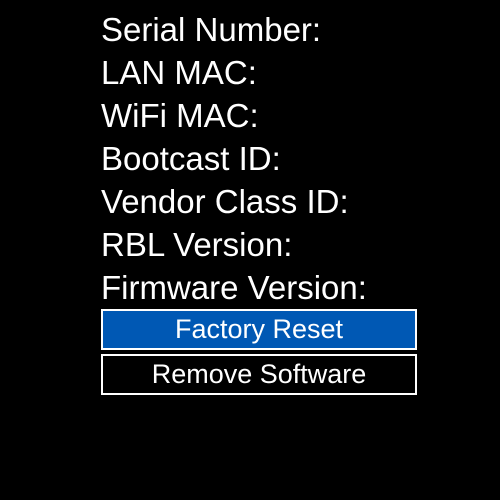 The height and width of the screenshot is (500, 500). What do you see at coordinates (211, 29) in the screenshot?
I see `serial-number-label: Serial Number:` at bounding box center [211, 29].